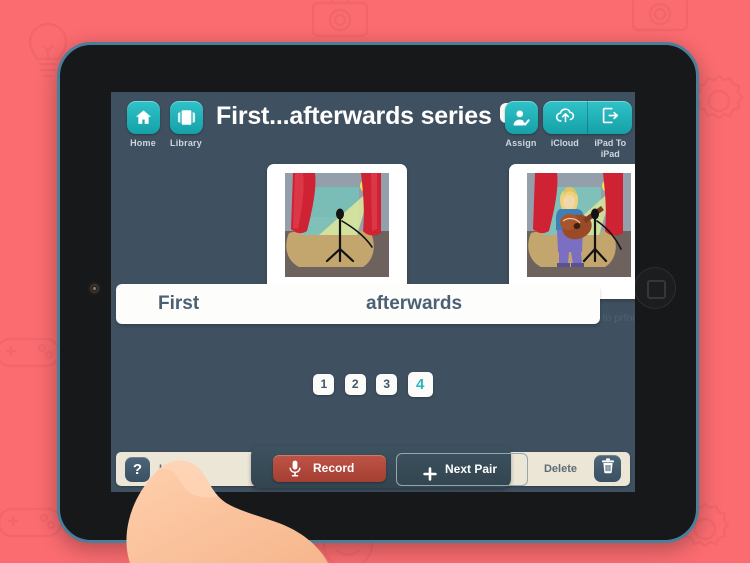  Describe the element at coordinates (186, 143) in the screenshot. I see `library-button-label: Library` at that location.